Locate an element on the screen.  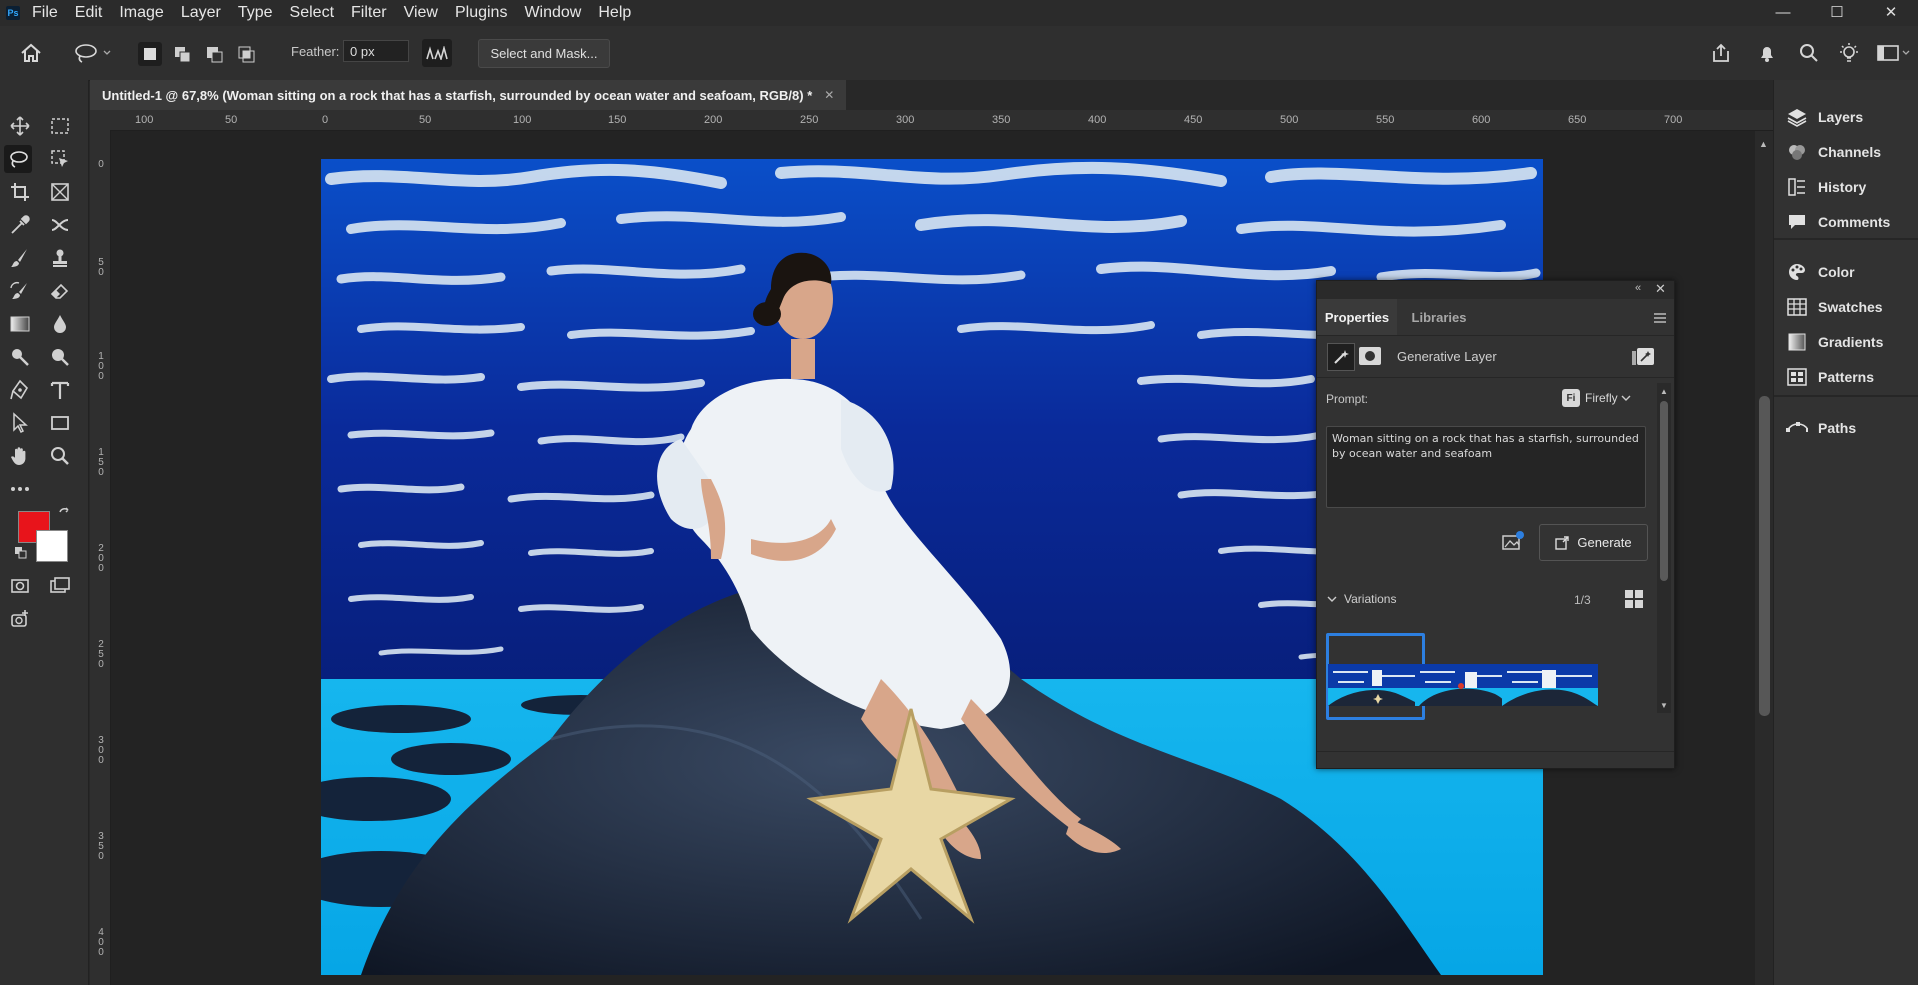
more-tools-icon is located at coordinates (20, 489).